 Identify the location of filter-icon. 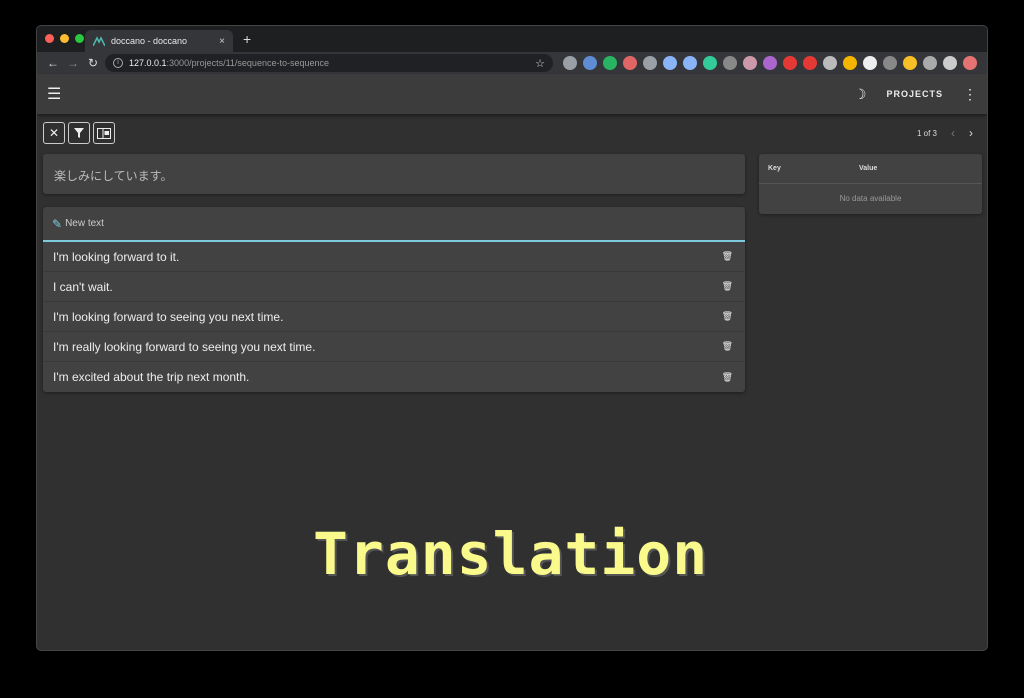
(79, 133).